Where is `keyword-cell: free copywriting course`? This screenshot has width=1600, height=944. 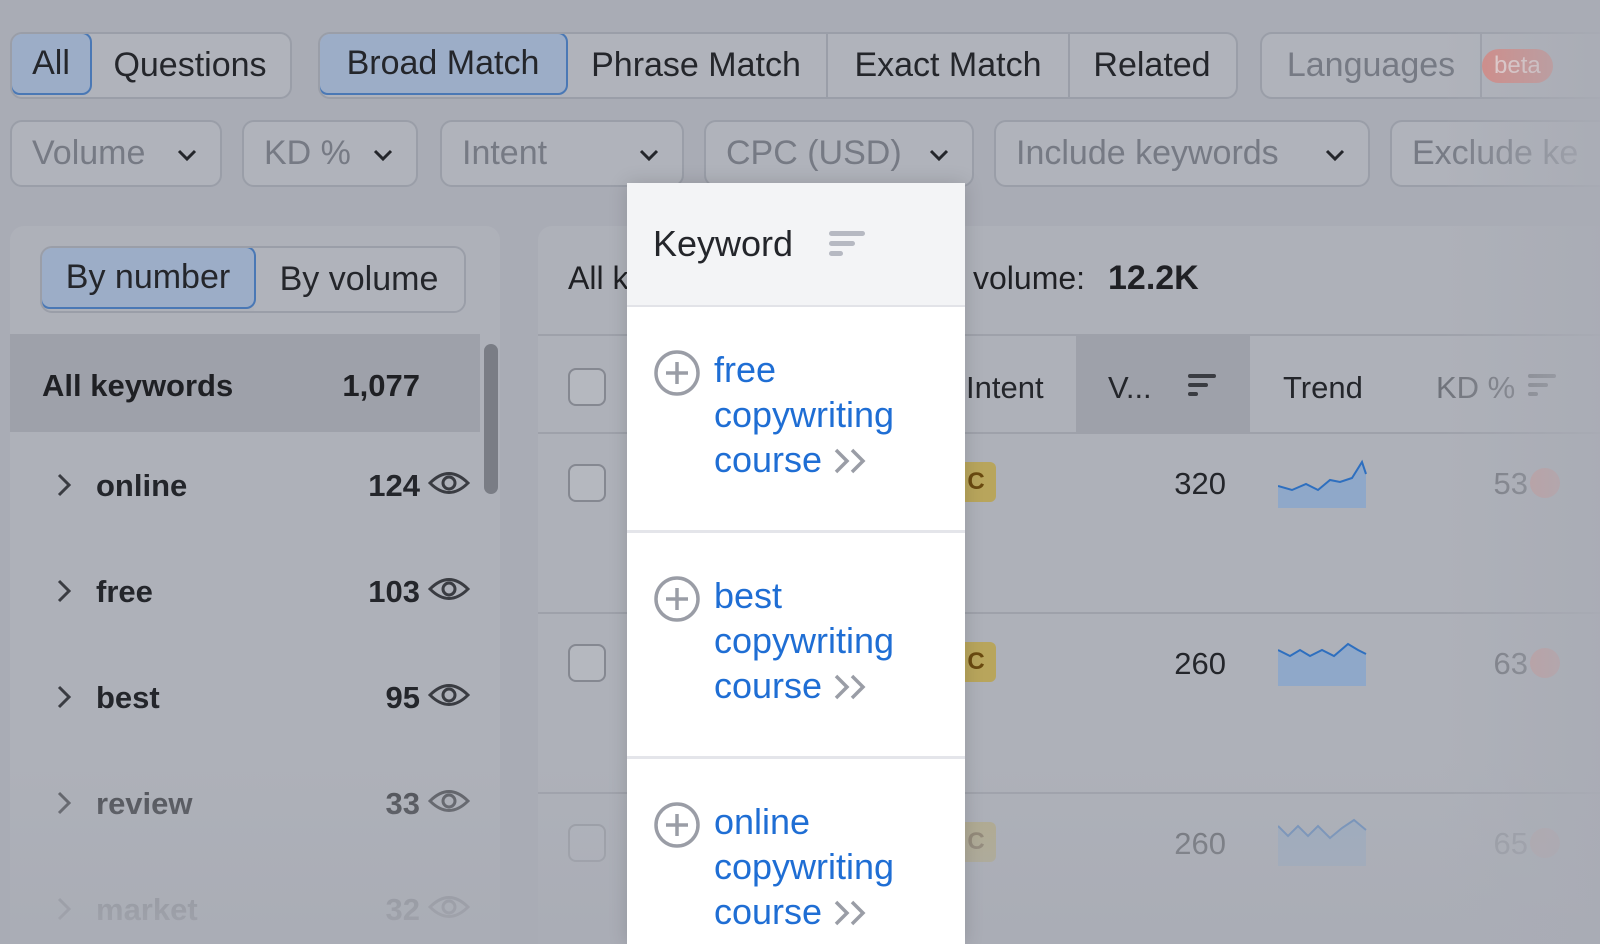
keyword-cell: free copywriting course is located at coordinates (796, 420).